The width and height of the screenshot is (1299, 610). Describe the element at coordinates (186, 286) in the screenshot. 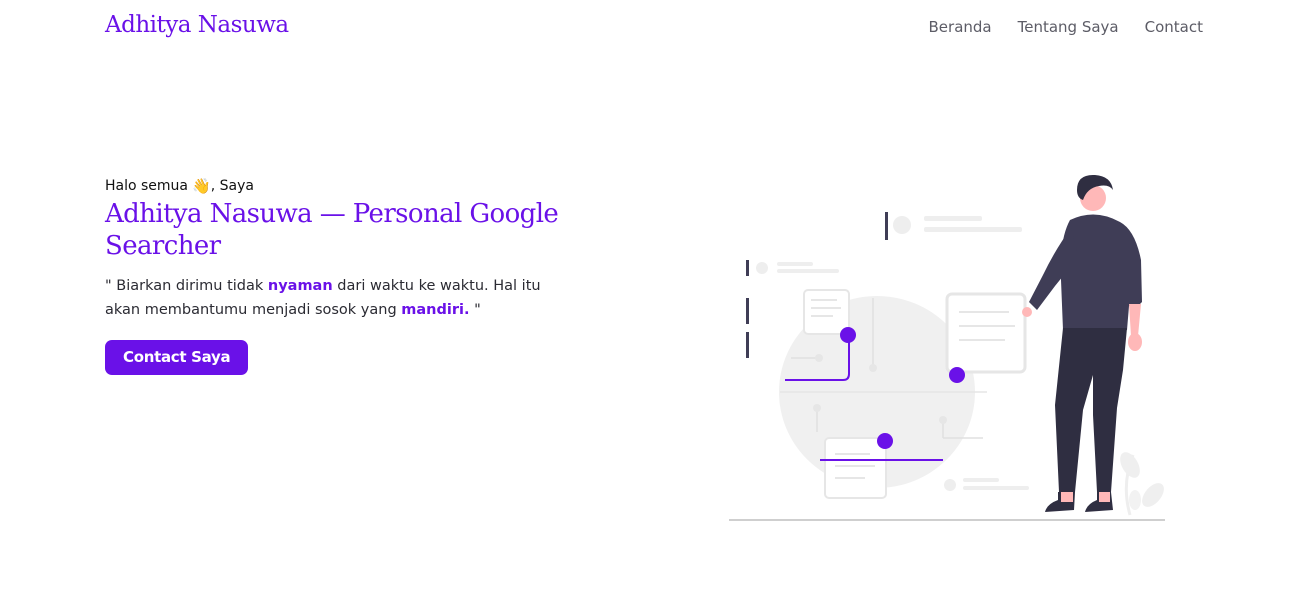

I see `quote-text-1: " Biarkan dirimu tidak` at that location.